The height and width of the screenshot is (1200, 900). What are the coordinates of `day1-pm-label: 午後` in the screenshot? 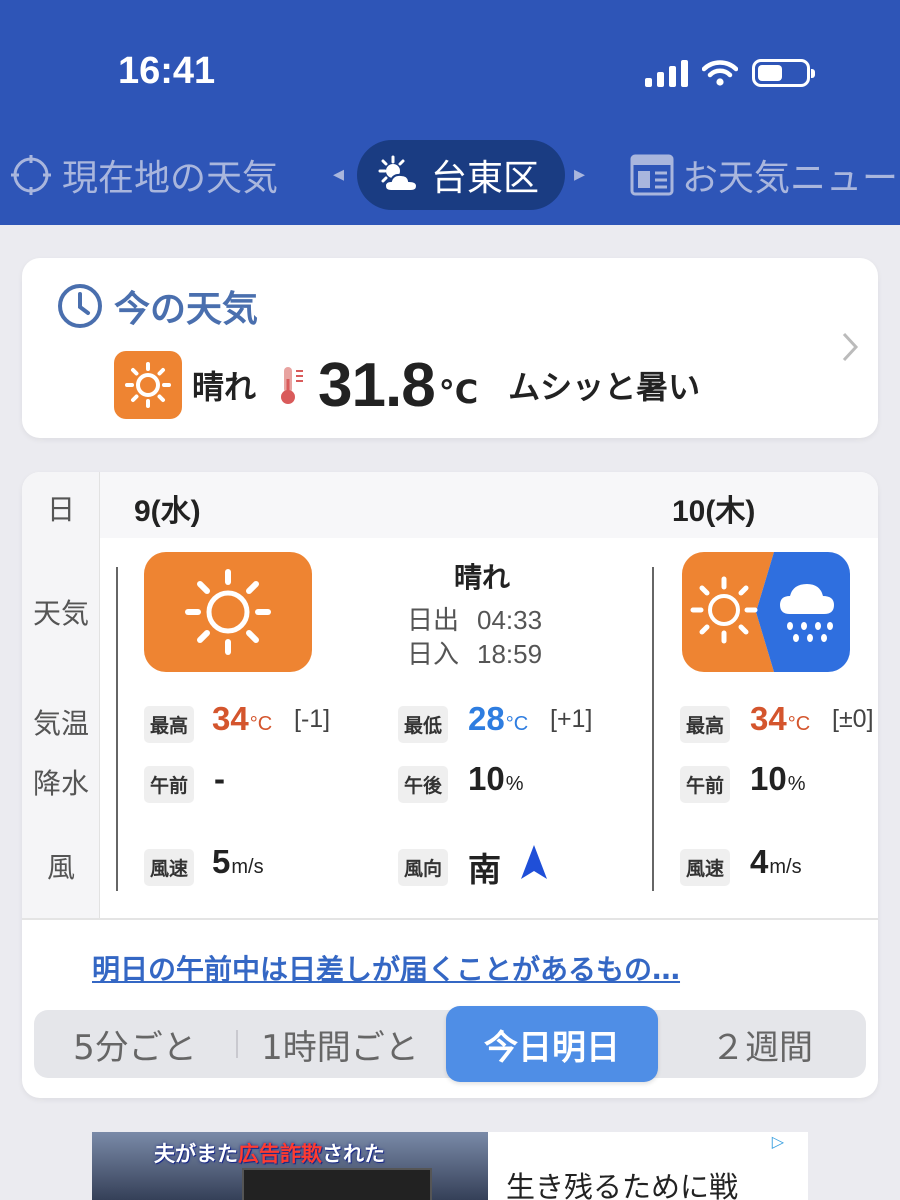 It's located at (423, 784).